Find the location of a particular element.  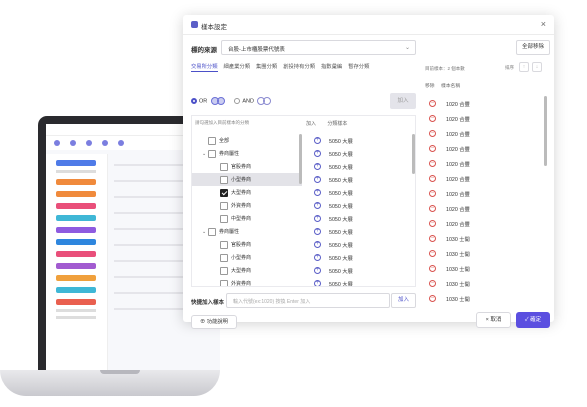

tab-exchange: 交易所分類 is located at coordinates (204, 67).